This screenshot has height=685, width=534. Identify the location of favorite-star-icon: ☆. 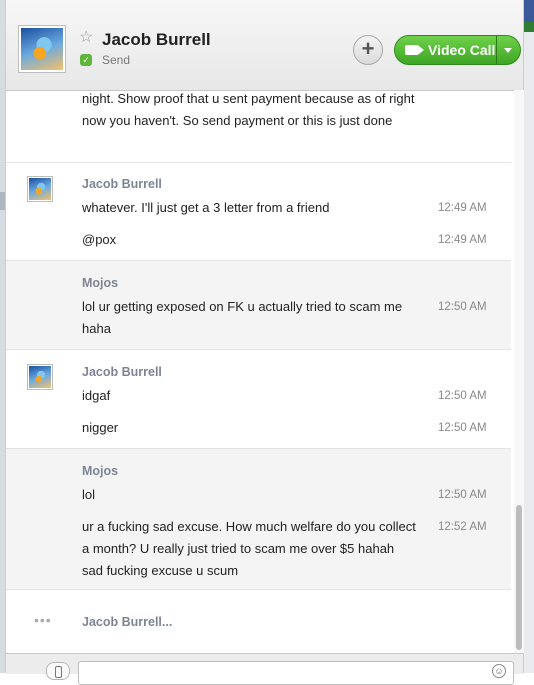
(87, 38).